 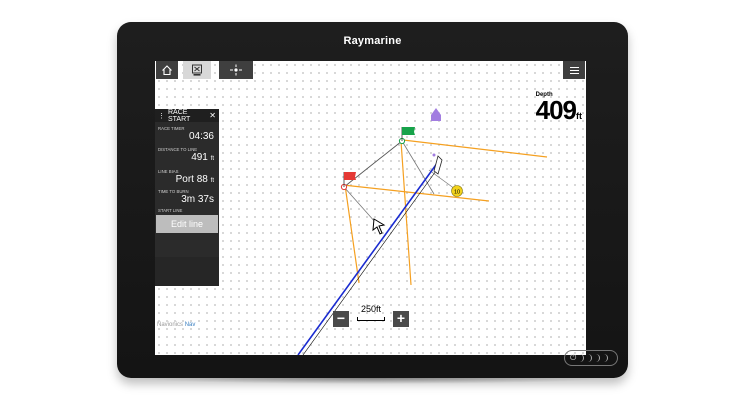 What do you see at coordinates (352, 234) in the screenshot?
I see `layline-vertical-left` at bounding box center [352, 234].